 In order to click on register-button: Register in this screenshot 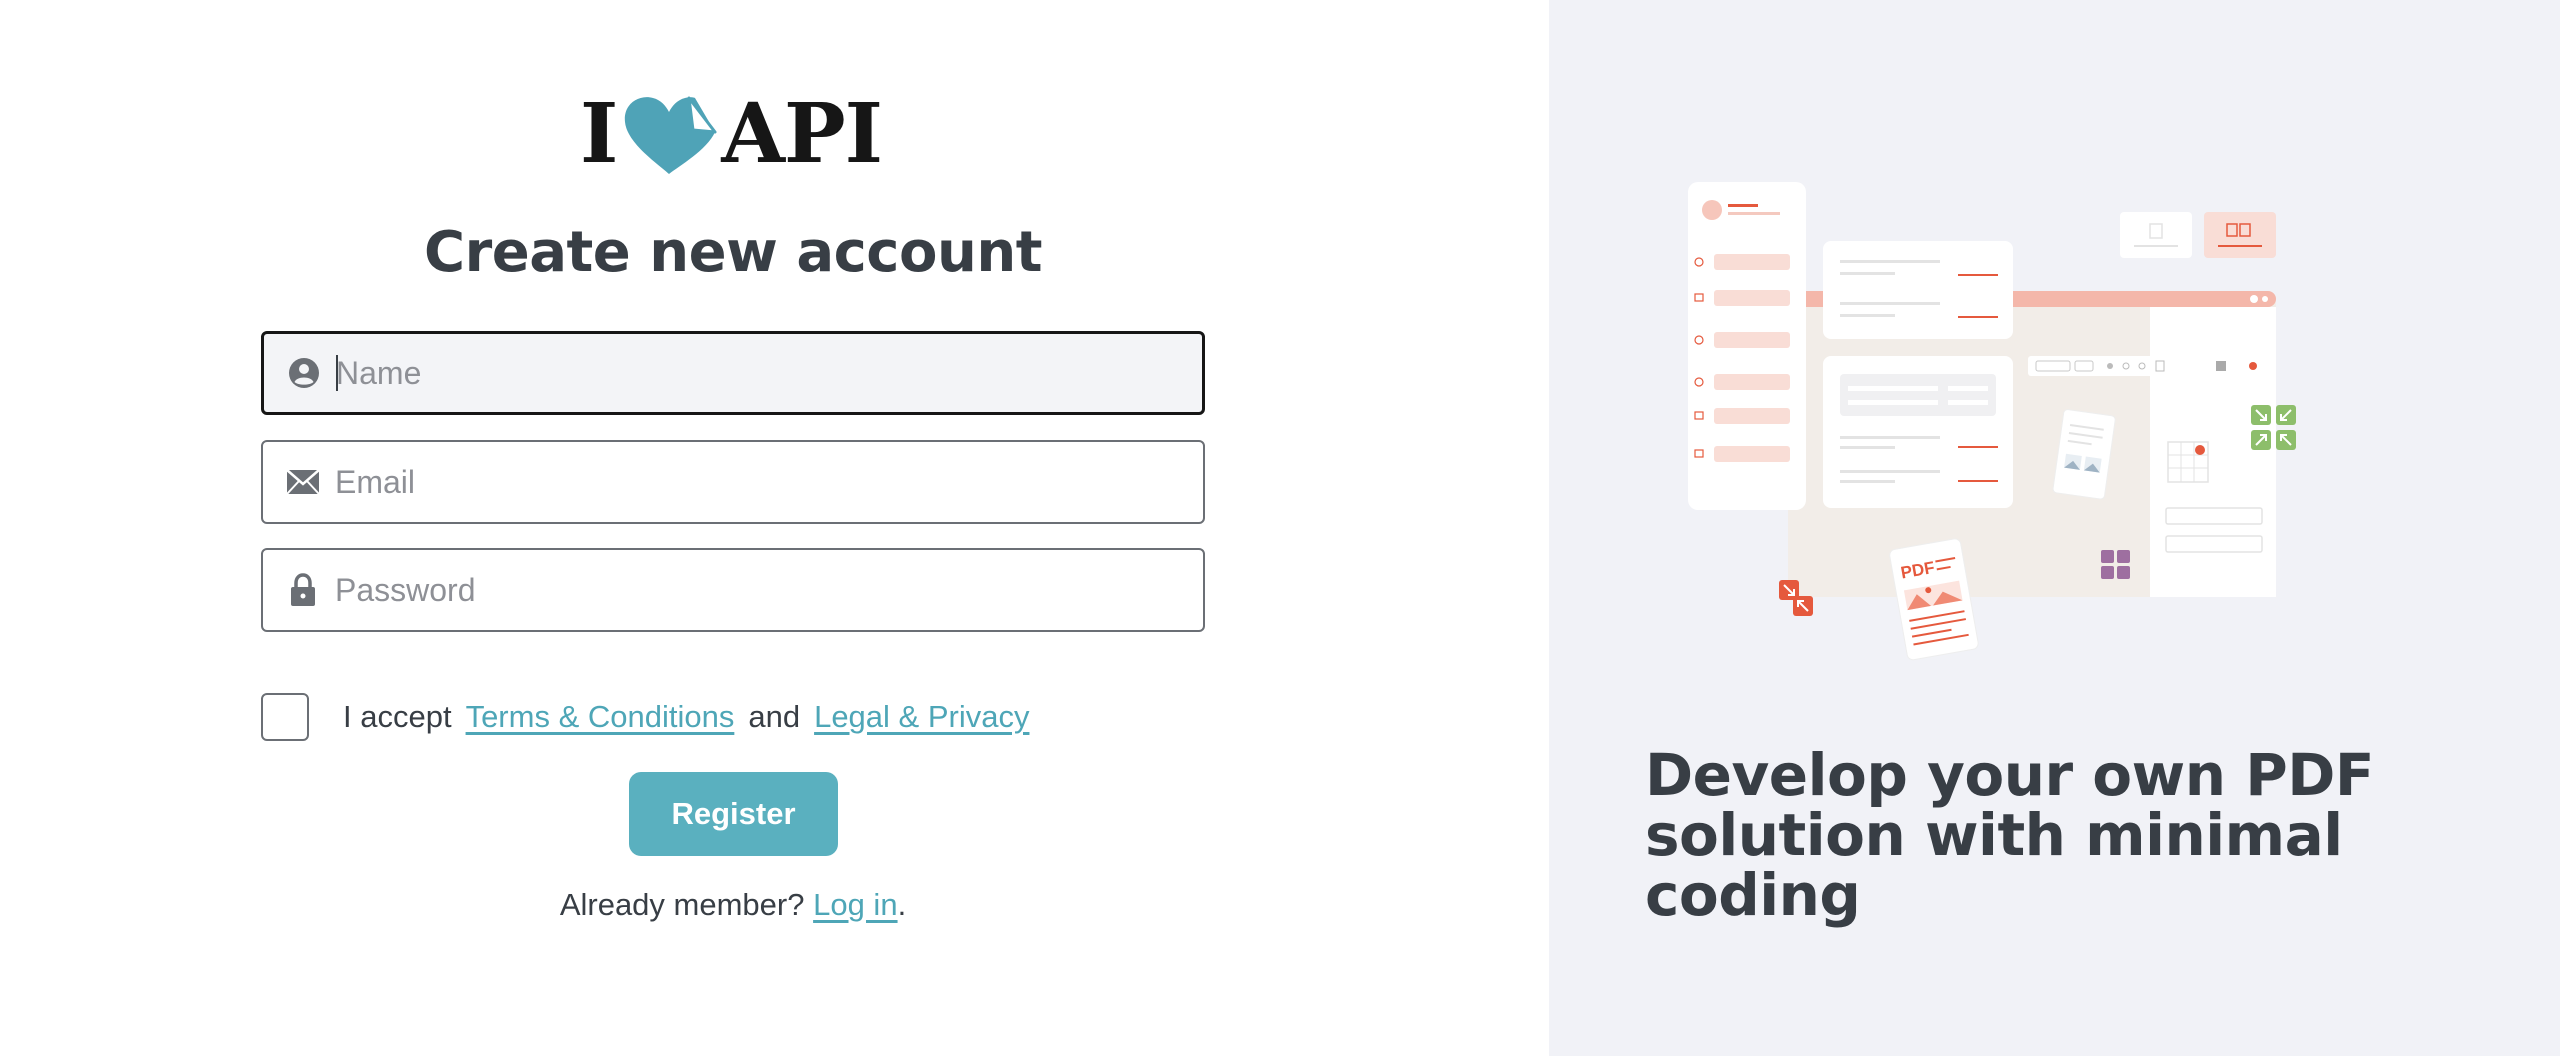, I will do `click(733, 814)`.